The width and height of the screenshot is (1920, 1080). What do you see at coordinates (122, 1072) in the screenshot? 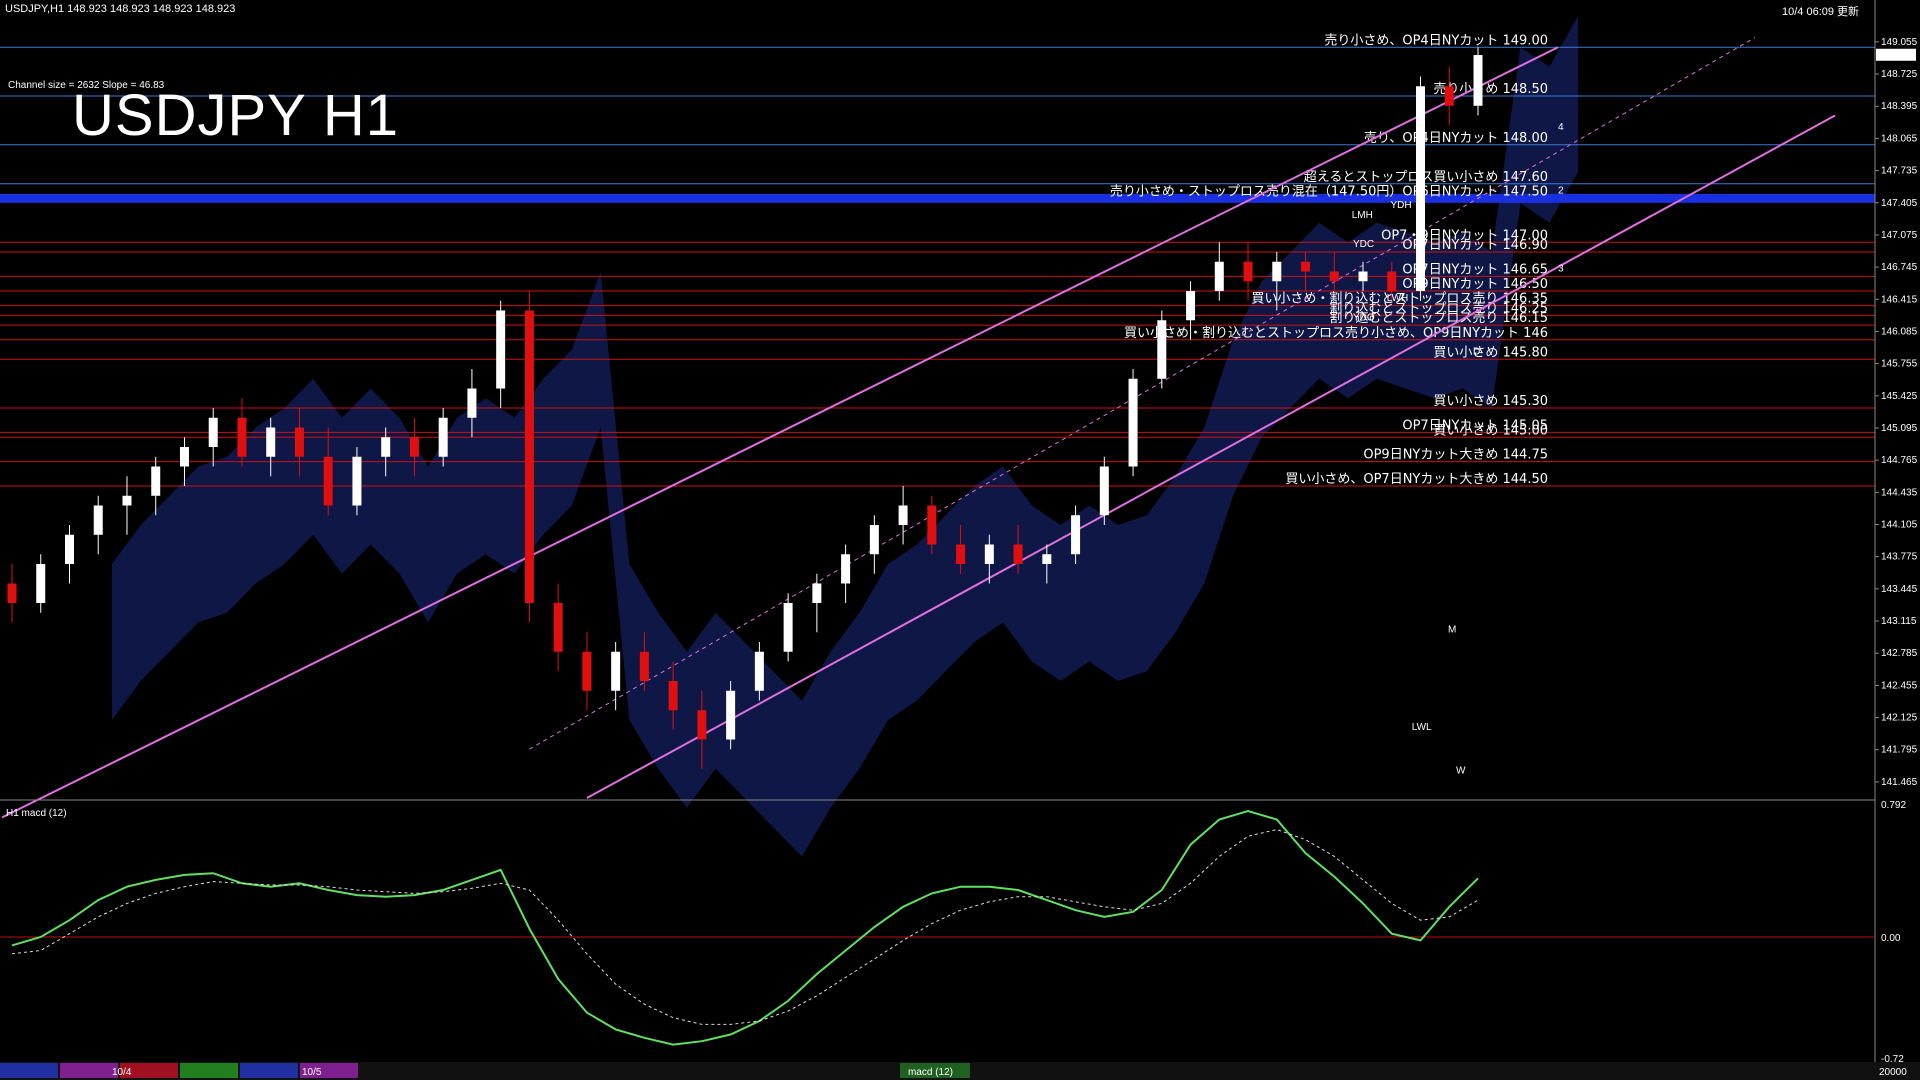
I see `time-label: 10/4` at bounding box center [122, 1072].